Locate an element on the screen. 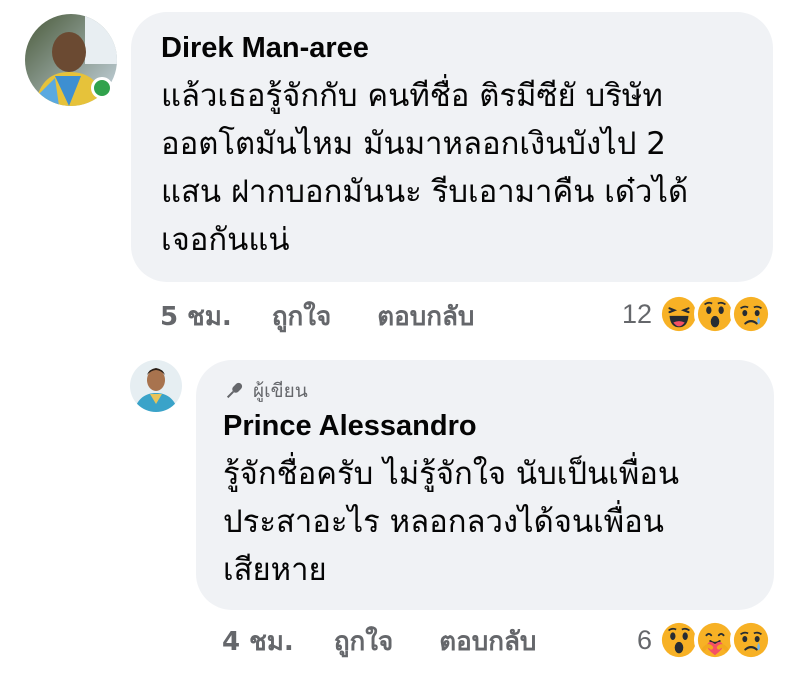 This screenshot has height=684, width=800. comment-text-line: ออตโตมันไหม มันมาหลอกเงินบังไป 2 is located at coordinates (413, 144).